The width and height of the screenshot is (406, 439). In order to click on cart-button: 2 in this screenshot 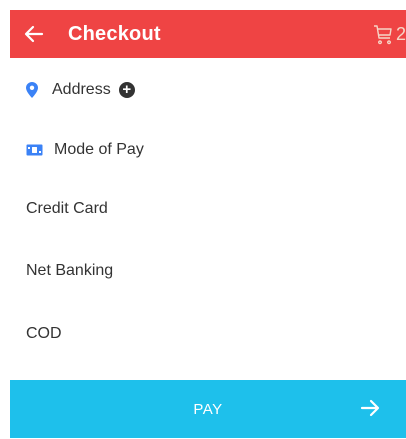, I will do `click(389, 34)`.